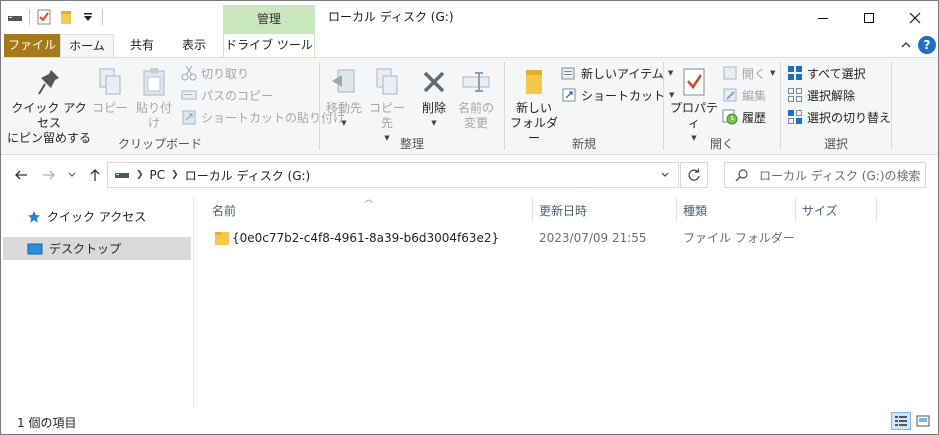 The height and width of the screenshot is (435, 939). I want to click on edit-button: 編集, so click(744, 95).